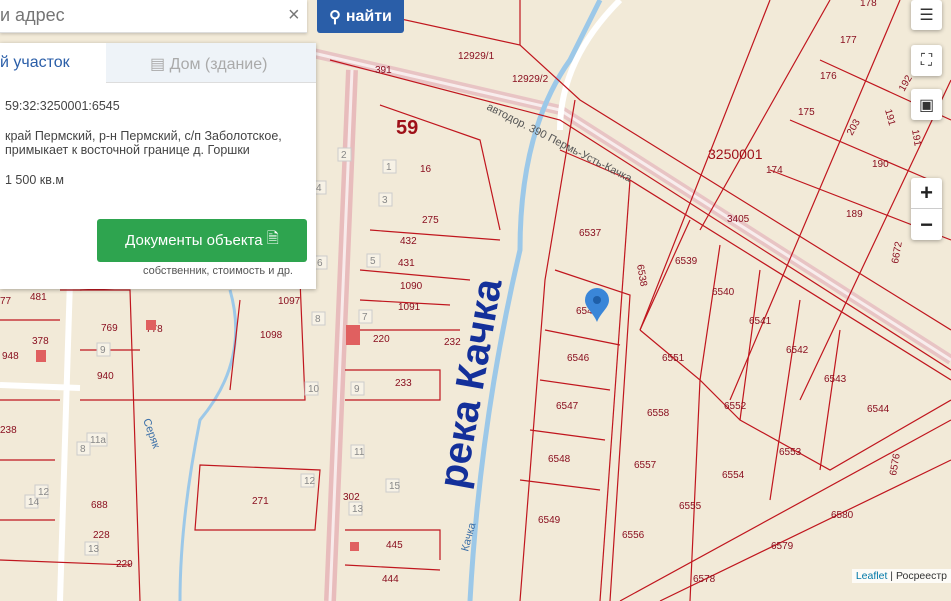 The width and height of the screenshot is (951, 601). I want to click on parcel-label: 6556, so click(633, 535).